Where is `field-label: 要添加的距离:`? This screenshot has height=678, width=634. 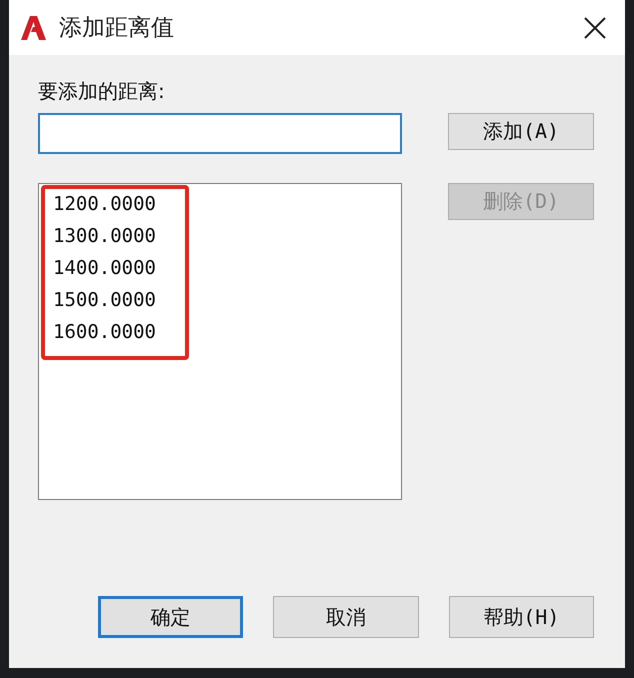
field-label: 要添加的距离: is located at coordinates (102, 91).